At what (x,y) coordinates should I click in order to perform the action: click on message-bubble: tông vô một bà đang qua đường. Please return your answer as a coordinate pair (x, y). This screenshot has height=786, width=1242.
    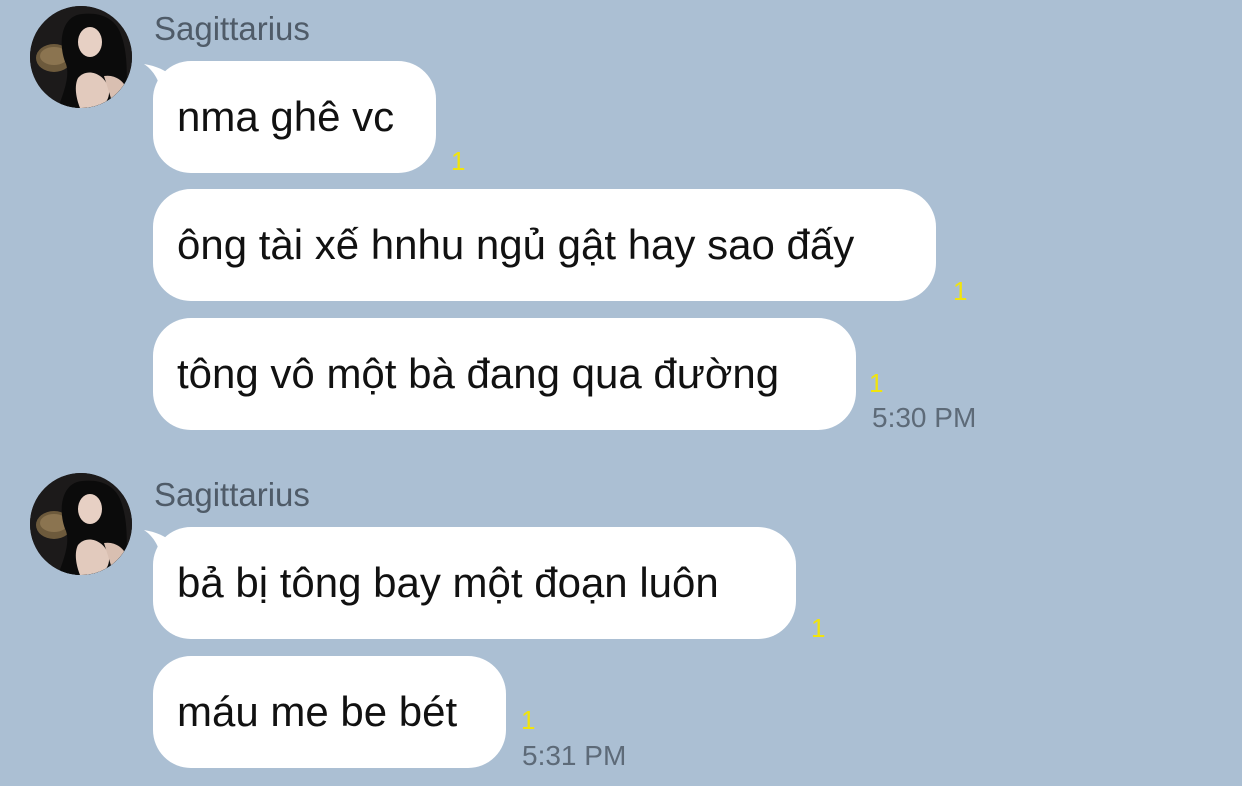
    Looking at the image, I should click on (504, 374).